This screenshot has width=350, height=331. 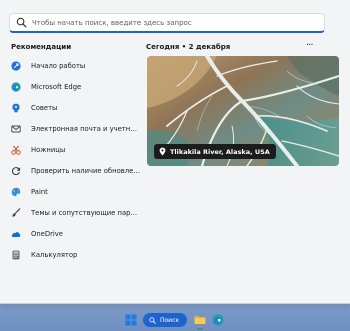 I want to click on file-explorer-icon, so click(x=200, y=319).